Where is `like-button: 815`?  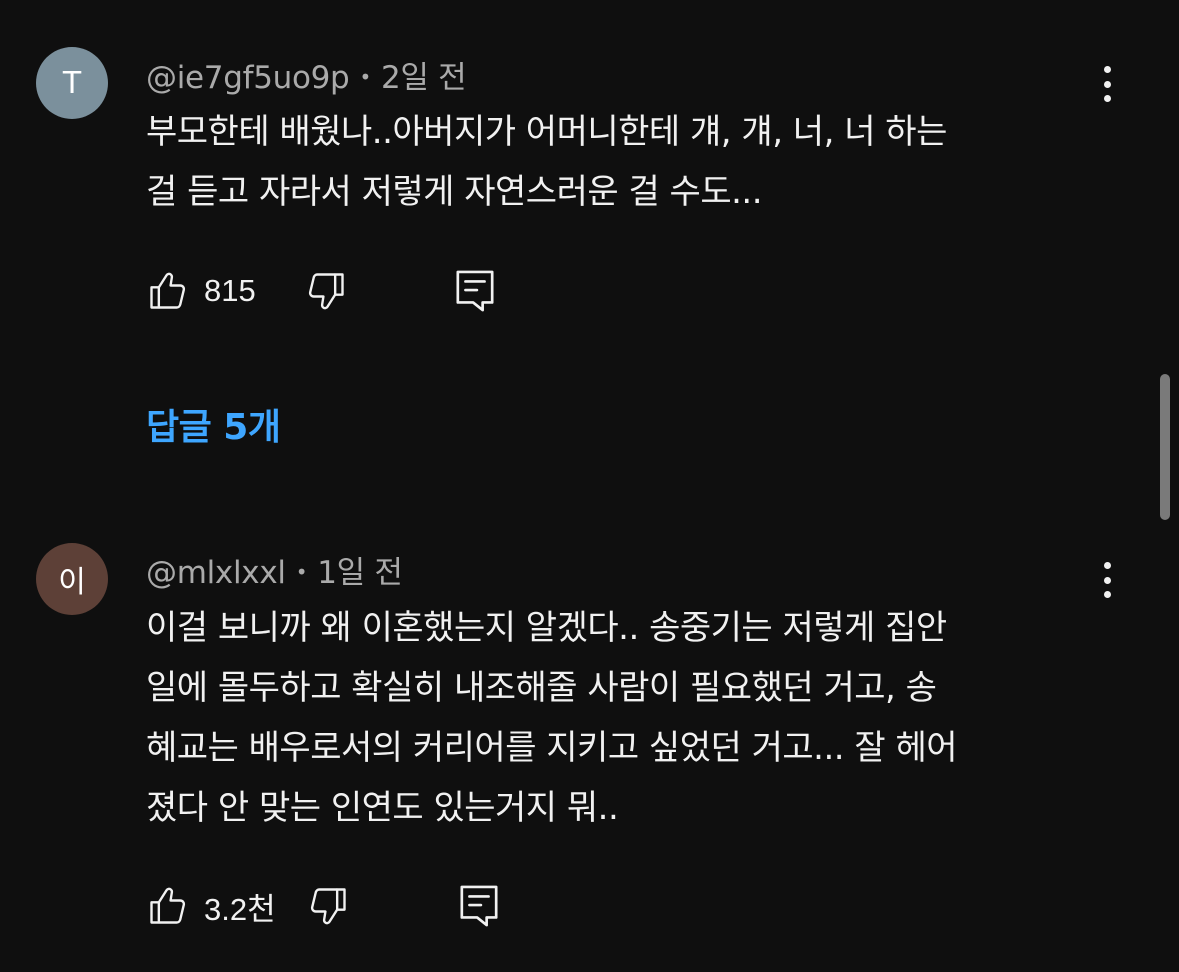
like-button: 815 is located at coordinates (201, 291).